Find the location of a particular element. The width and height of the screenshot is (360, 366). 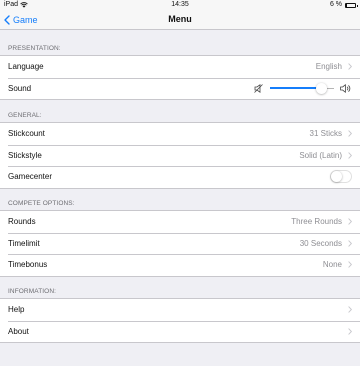

page-title: Menu is located at coordinates (180, 19).